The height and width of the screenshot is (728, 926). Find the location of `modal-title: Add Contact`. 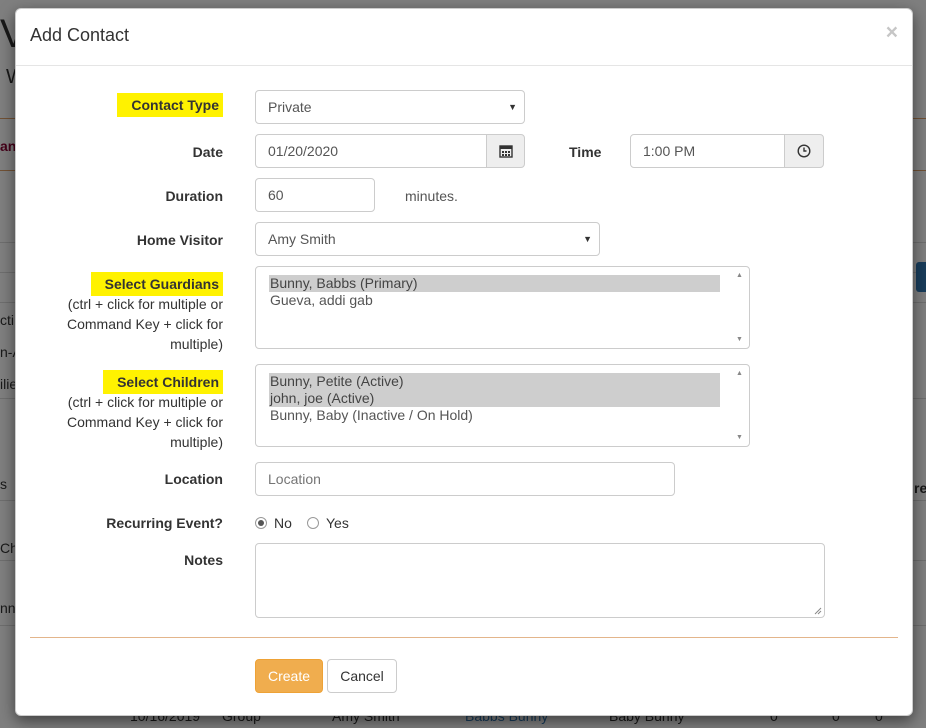

modal-title: Add Contact is located at coordinates (80, 35).